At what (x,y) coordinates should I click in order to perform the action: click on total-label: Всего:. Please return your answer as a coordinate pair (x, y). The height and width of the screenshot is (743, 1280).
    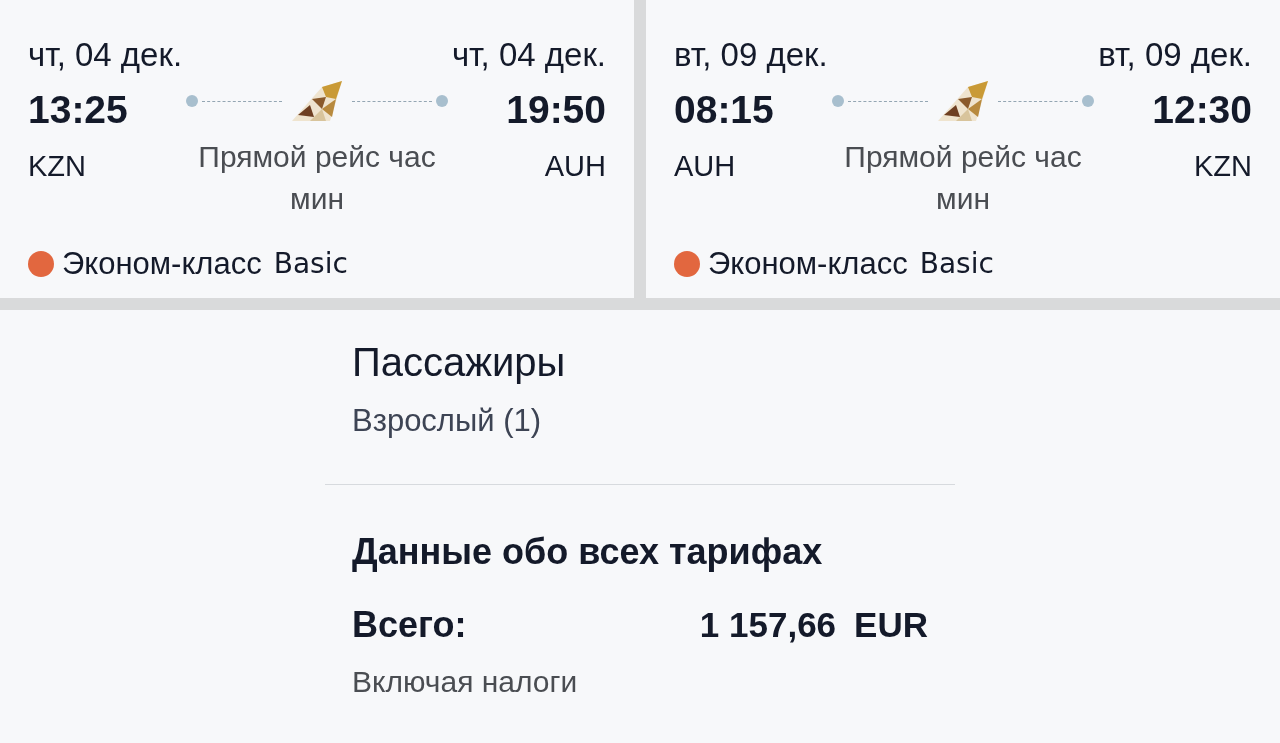
    Looking at the image, I should click on (409, 625).